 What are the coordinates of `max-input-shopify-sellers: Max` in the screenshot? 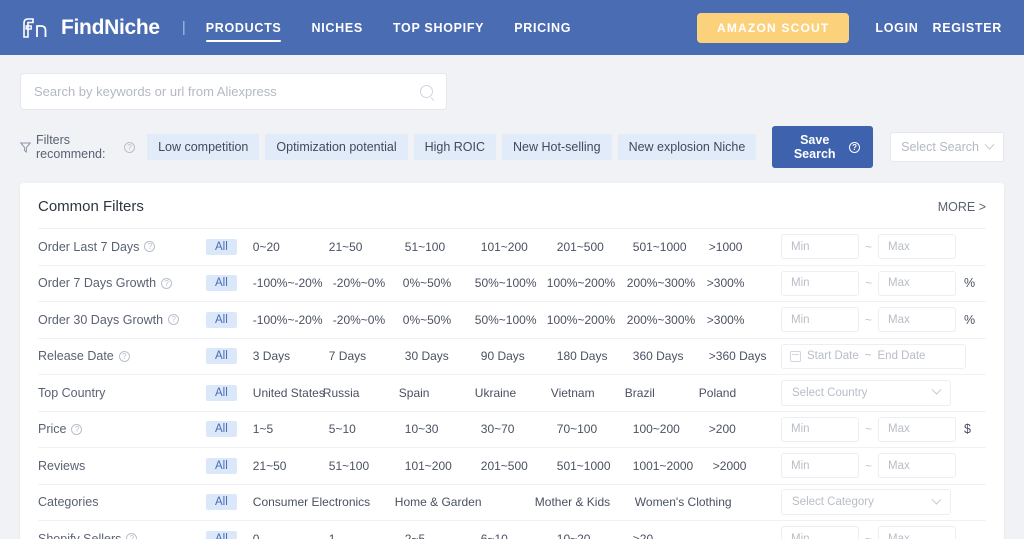 It's located at (917, 532).